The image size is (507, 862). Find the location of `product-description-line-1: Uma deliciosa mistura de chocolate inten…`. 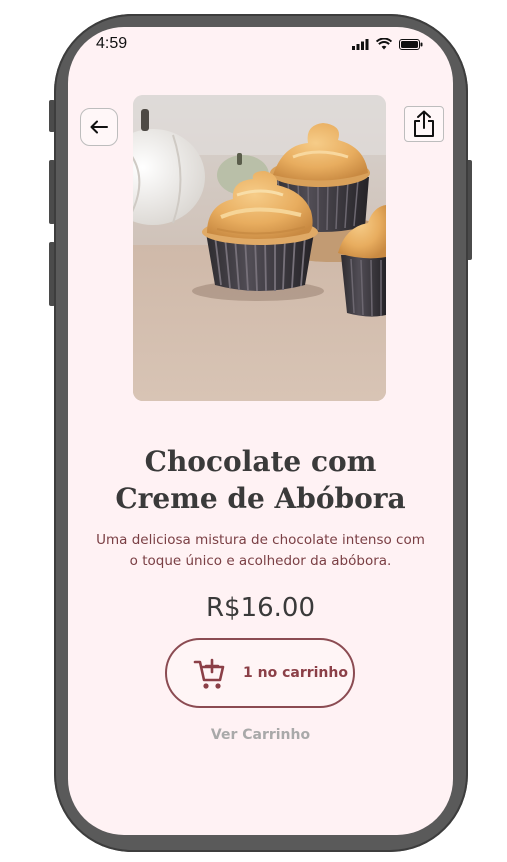

product-description-line-1: Uma deliciosa mistura de chocolate inten… is located at coordinates (260, 540).